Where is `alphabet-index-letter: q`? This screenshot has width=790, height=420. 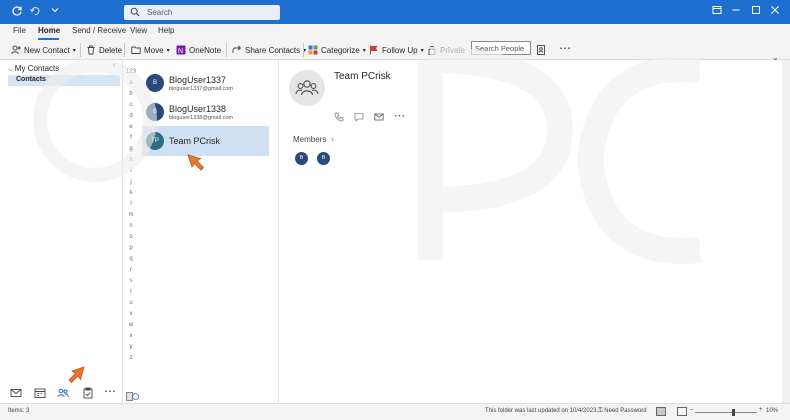
alphabet-index-letter: q is located at coordinates (131, 259).